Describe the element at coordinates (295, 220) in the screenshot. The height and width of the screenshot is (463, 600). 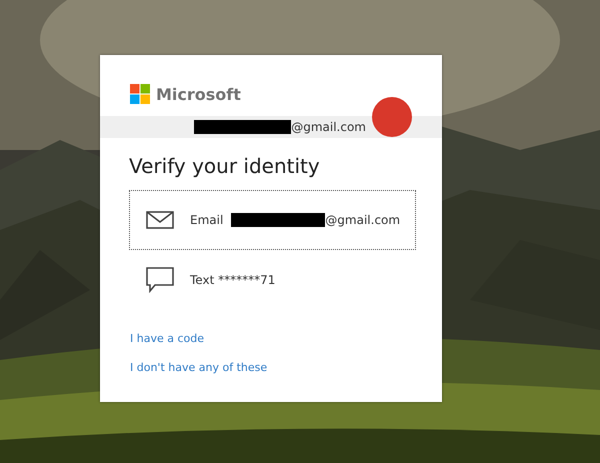
I see `option-label: Email @gmail.com` at that location.